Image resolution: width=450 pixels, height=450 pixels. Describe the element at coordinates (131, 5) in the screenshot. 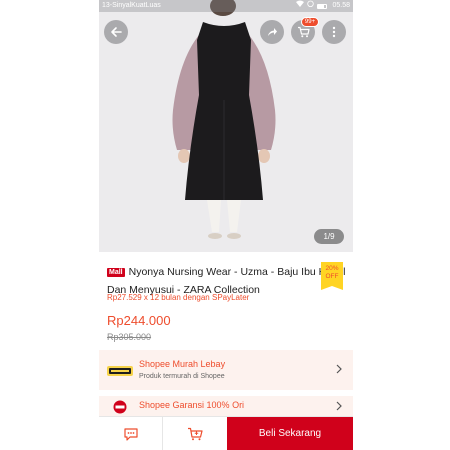

I see `carrier-name: 13-SinyalKuatLuas` at that location.